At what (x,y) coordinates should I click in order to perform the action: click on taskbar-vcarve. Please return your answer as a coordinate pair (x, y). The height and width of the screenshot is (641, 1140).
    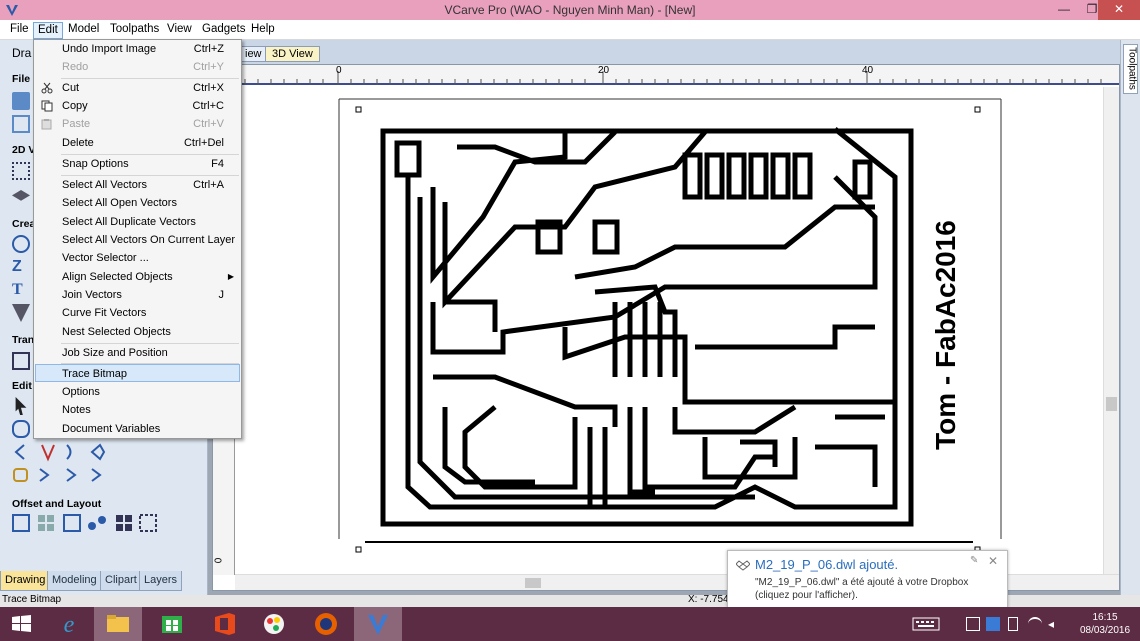
    Looking at the image, I should click on (378, 624).